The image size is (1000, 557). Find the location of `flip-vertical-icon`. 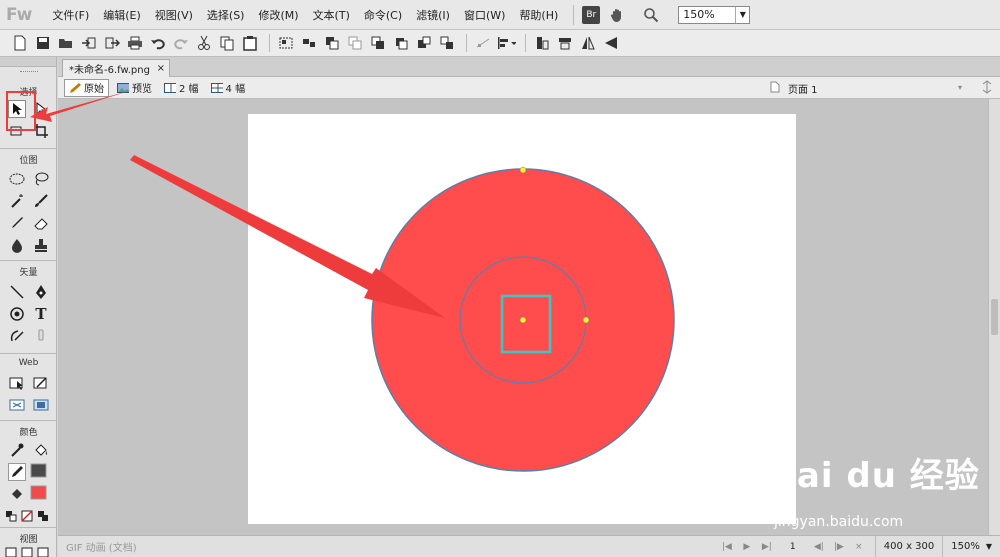

flip-vertical-icon is located at coordinates (611, 43).